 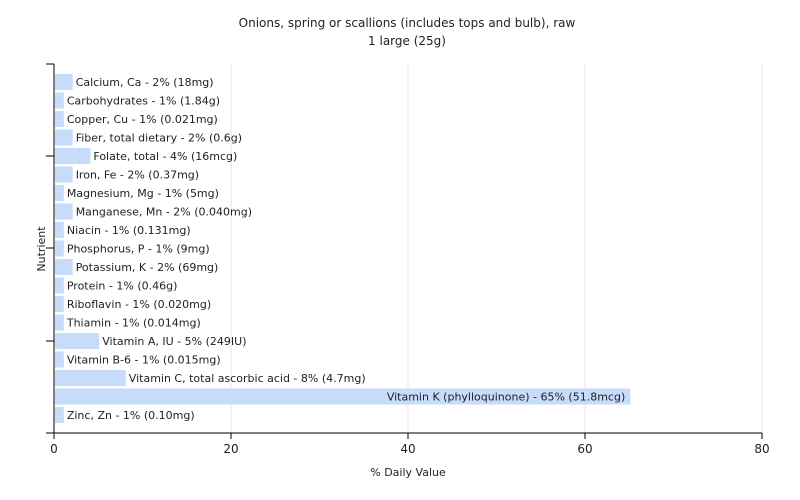 I want to click on x-tick-label: 60, so click(x=584, y=449).